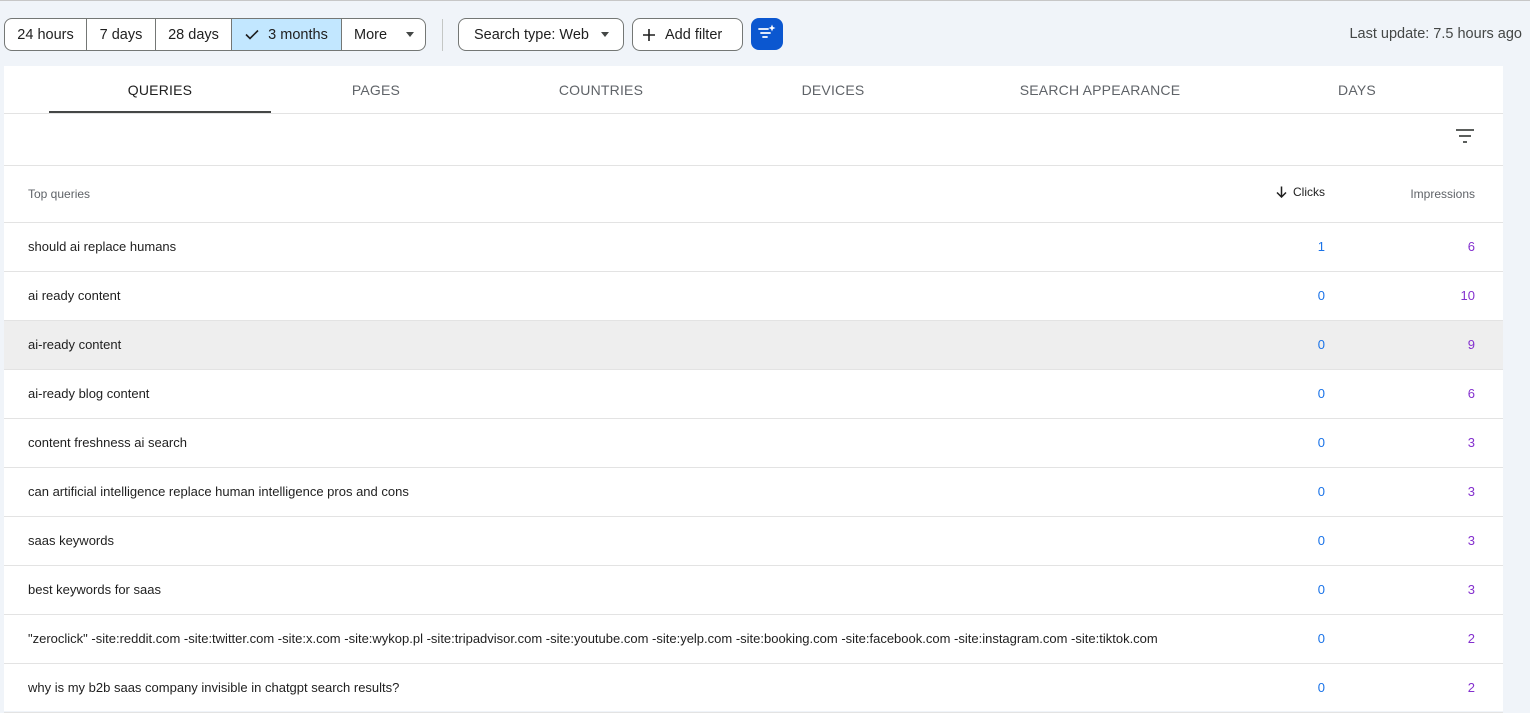 The width and height of the screenshot is (1530, 713). Describe the element at coordinates (252, 34) in the screenshot. I see `check-icon` at that location.